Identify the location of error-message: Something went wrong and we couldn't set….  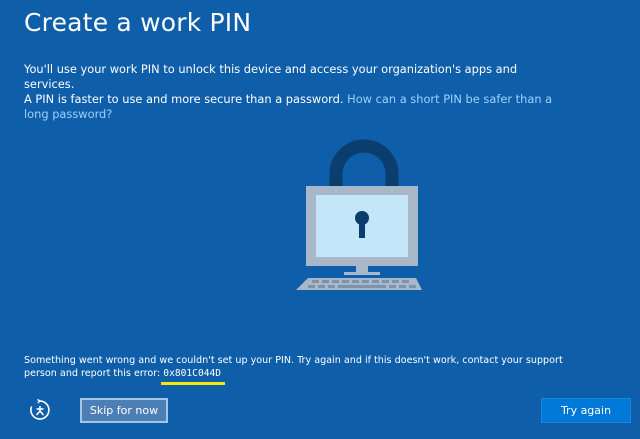
(294, 370).